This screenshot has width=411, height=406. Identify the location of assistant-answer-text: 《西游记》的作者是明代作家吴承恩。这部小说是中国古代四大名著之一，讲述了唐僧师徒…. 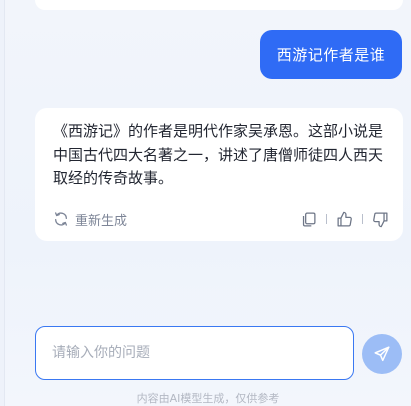
(218, 154).